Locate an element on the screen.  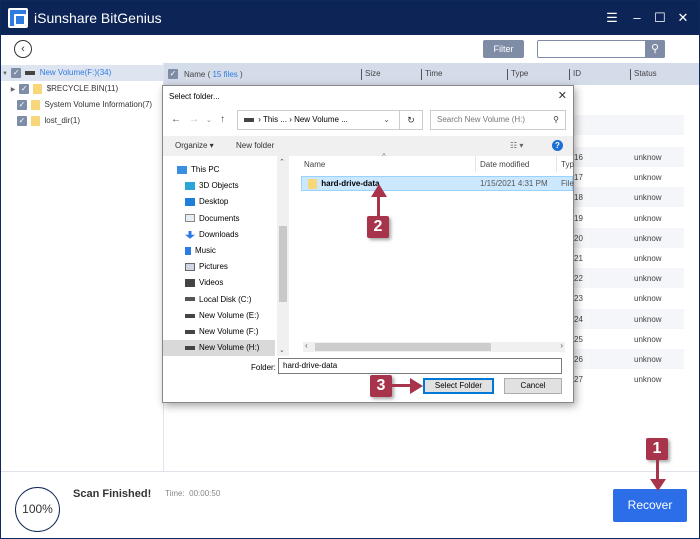
row-id: 25 is located at coordinates (578, 339).